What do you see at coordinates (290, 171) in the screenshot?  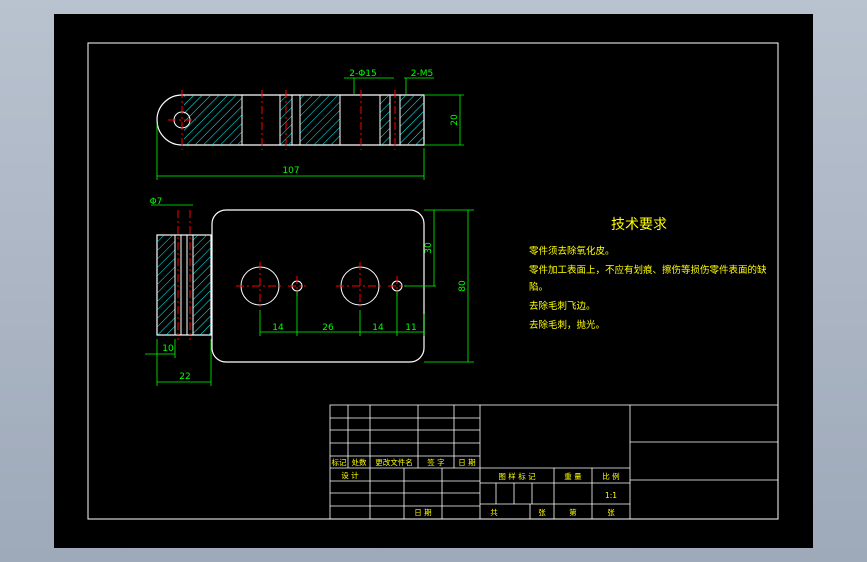 I see `dim-length: 107` at bounding box center [290, 171].